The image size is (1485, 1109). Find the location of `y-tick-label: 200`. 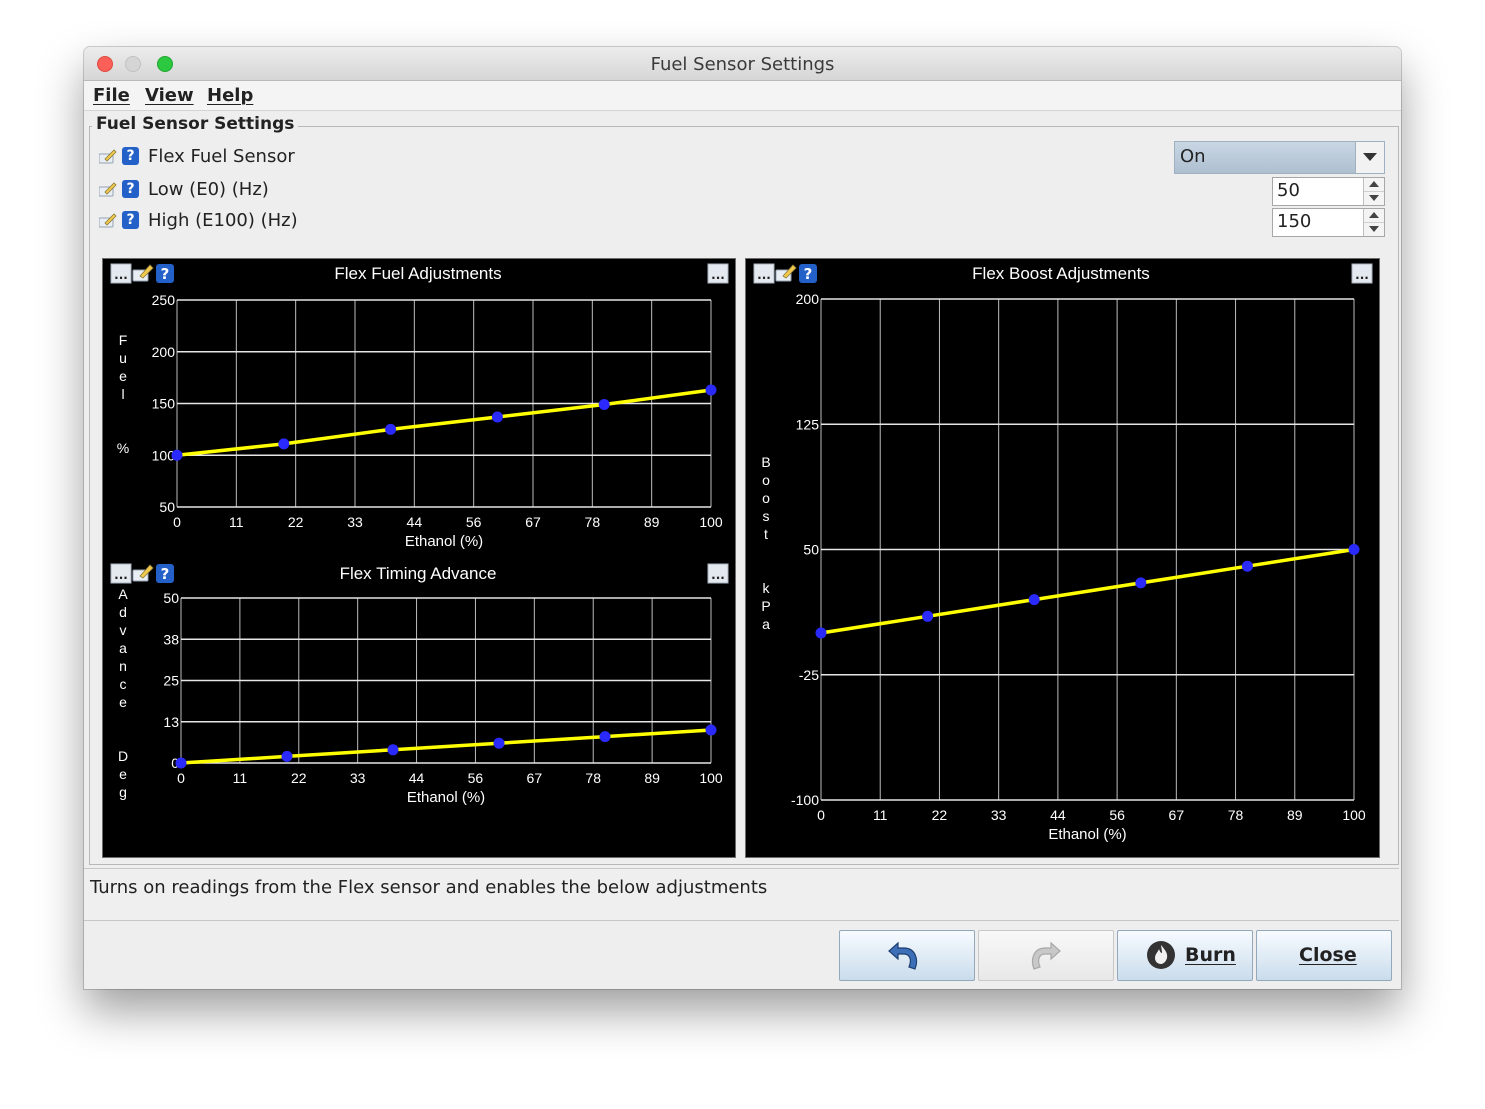

y-tick-label: 200 is located at coordinates (164, 352).